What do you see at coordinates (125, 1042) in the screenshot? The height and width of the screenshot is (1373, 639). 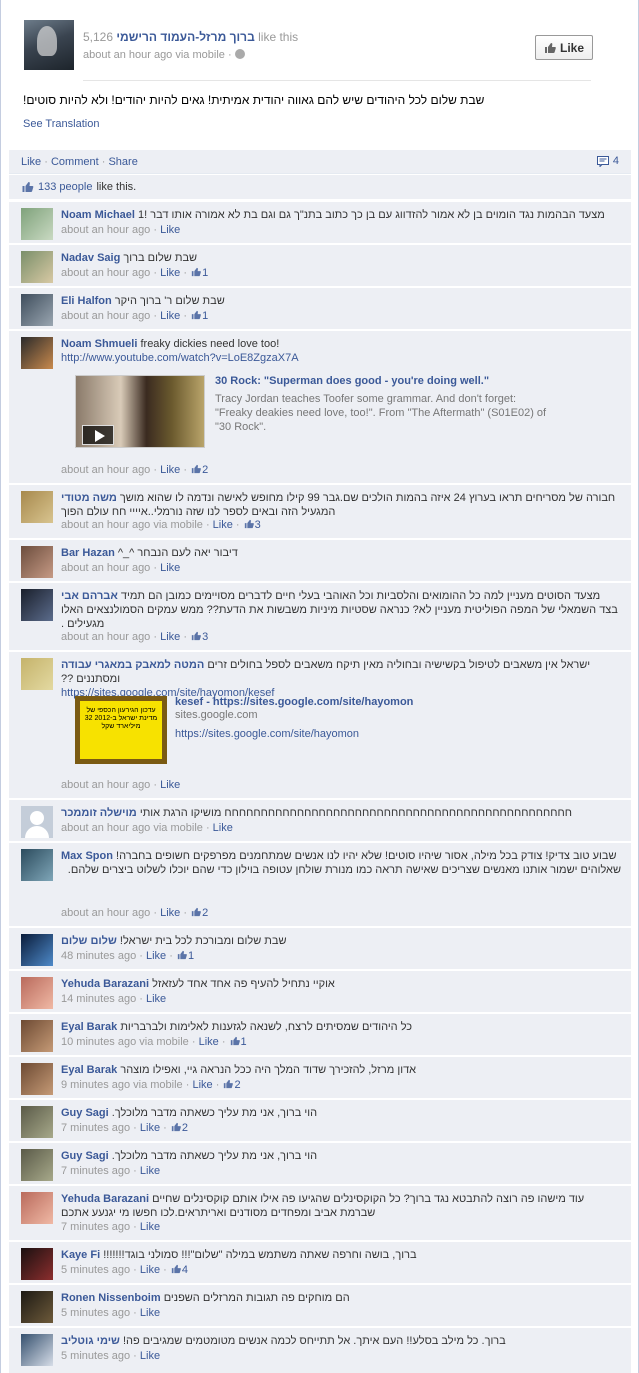 I see `comment-time: 10 minutes ago via mobile` at bounding box center [125, 1042].